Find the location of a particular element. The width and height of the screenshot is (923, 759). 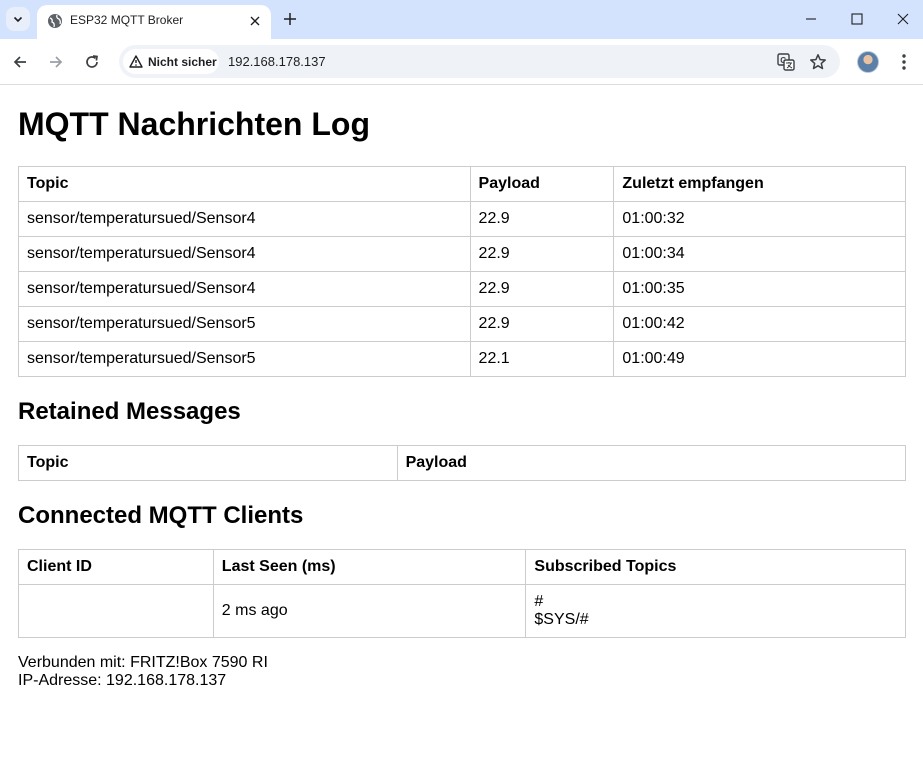

connected-network: Verbunden mit: FRITZ!Box 7590 RI is located at coordinates (143, 662).